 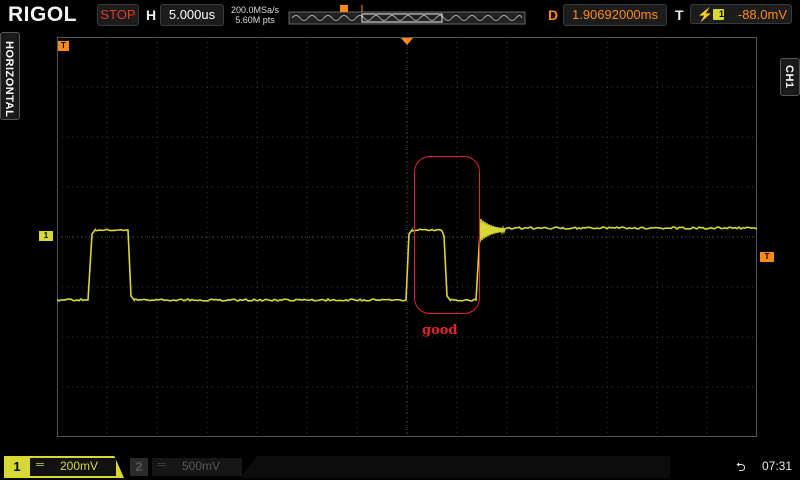 I want to click on ch1-number: 1, so click(x=17, y=467).